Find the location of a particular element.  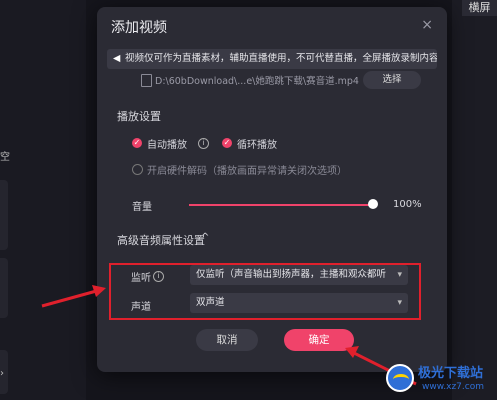

watermark: 极光下载站 www.xz7.com is located at coordinates (440, 380).